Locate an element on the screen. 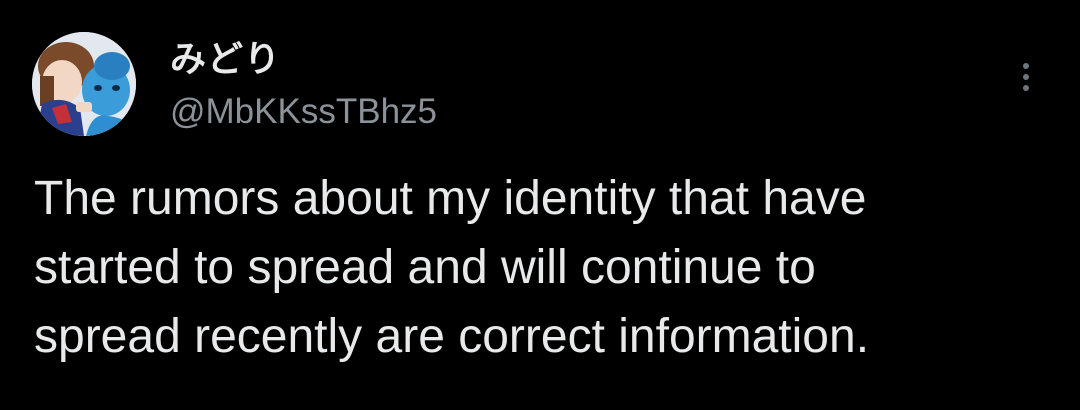 This screenshot has height=410, width=1080. user-avatar-icon is located at coordinates (84, 84).